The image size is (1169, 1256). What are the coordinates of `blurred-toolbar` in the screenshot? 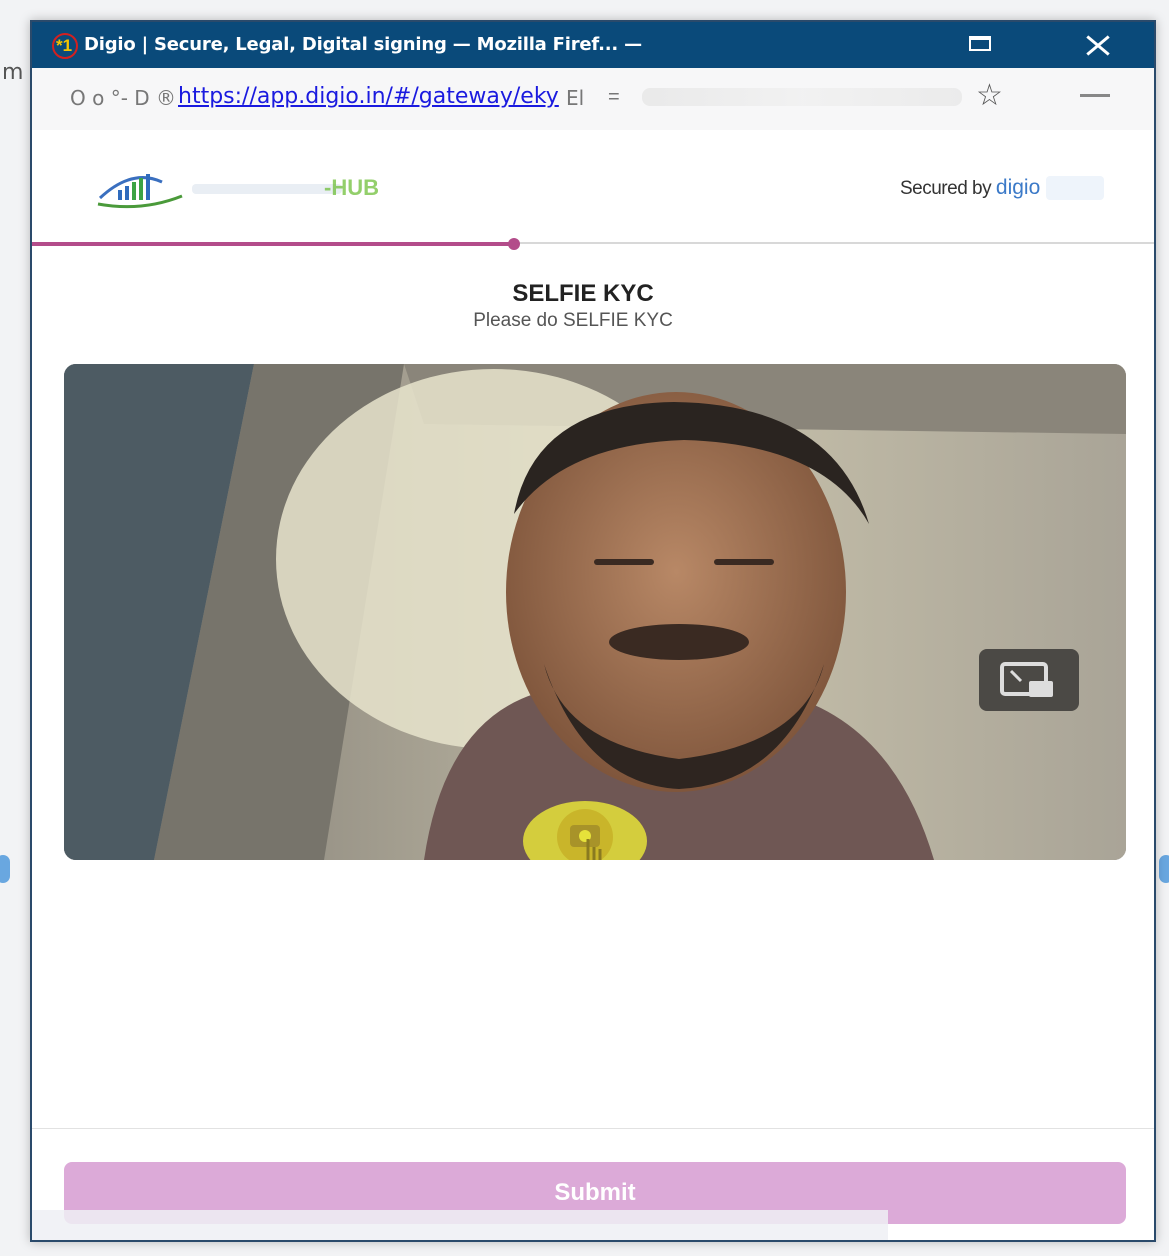 It's located at (802, 97).